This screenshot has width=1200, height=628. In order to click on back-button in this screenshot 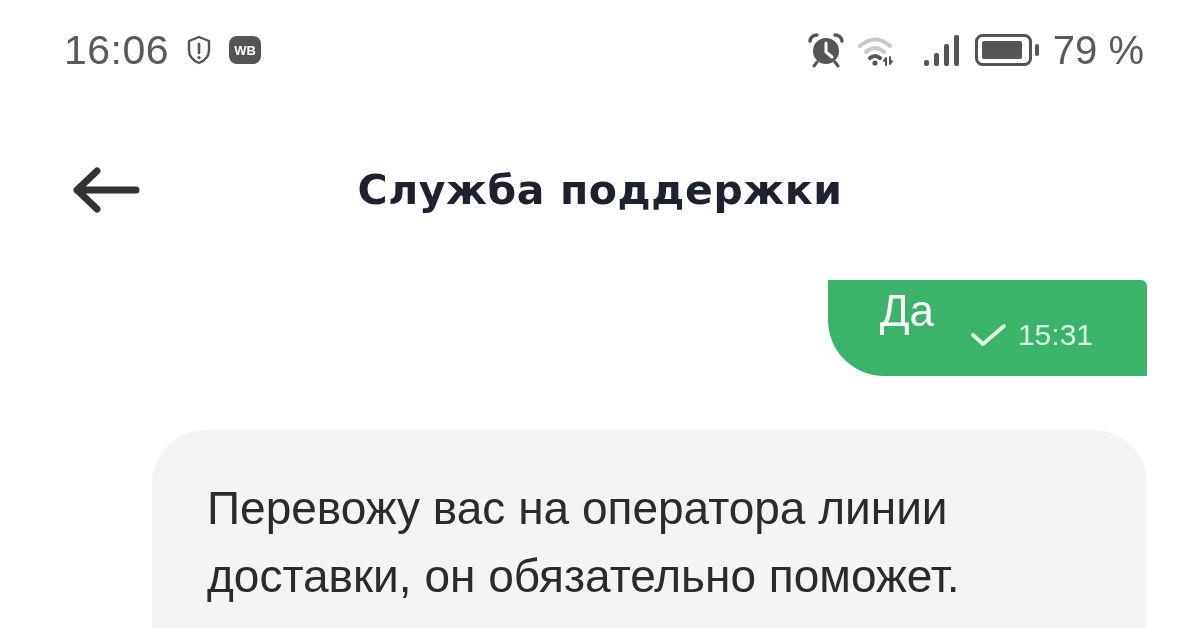, I will do `click(106, 190)`.